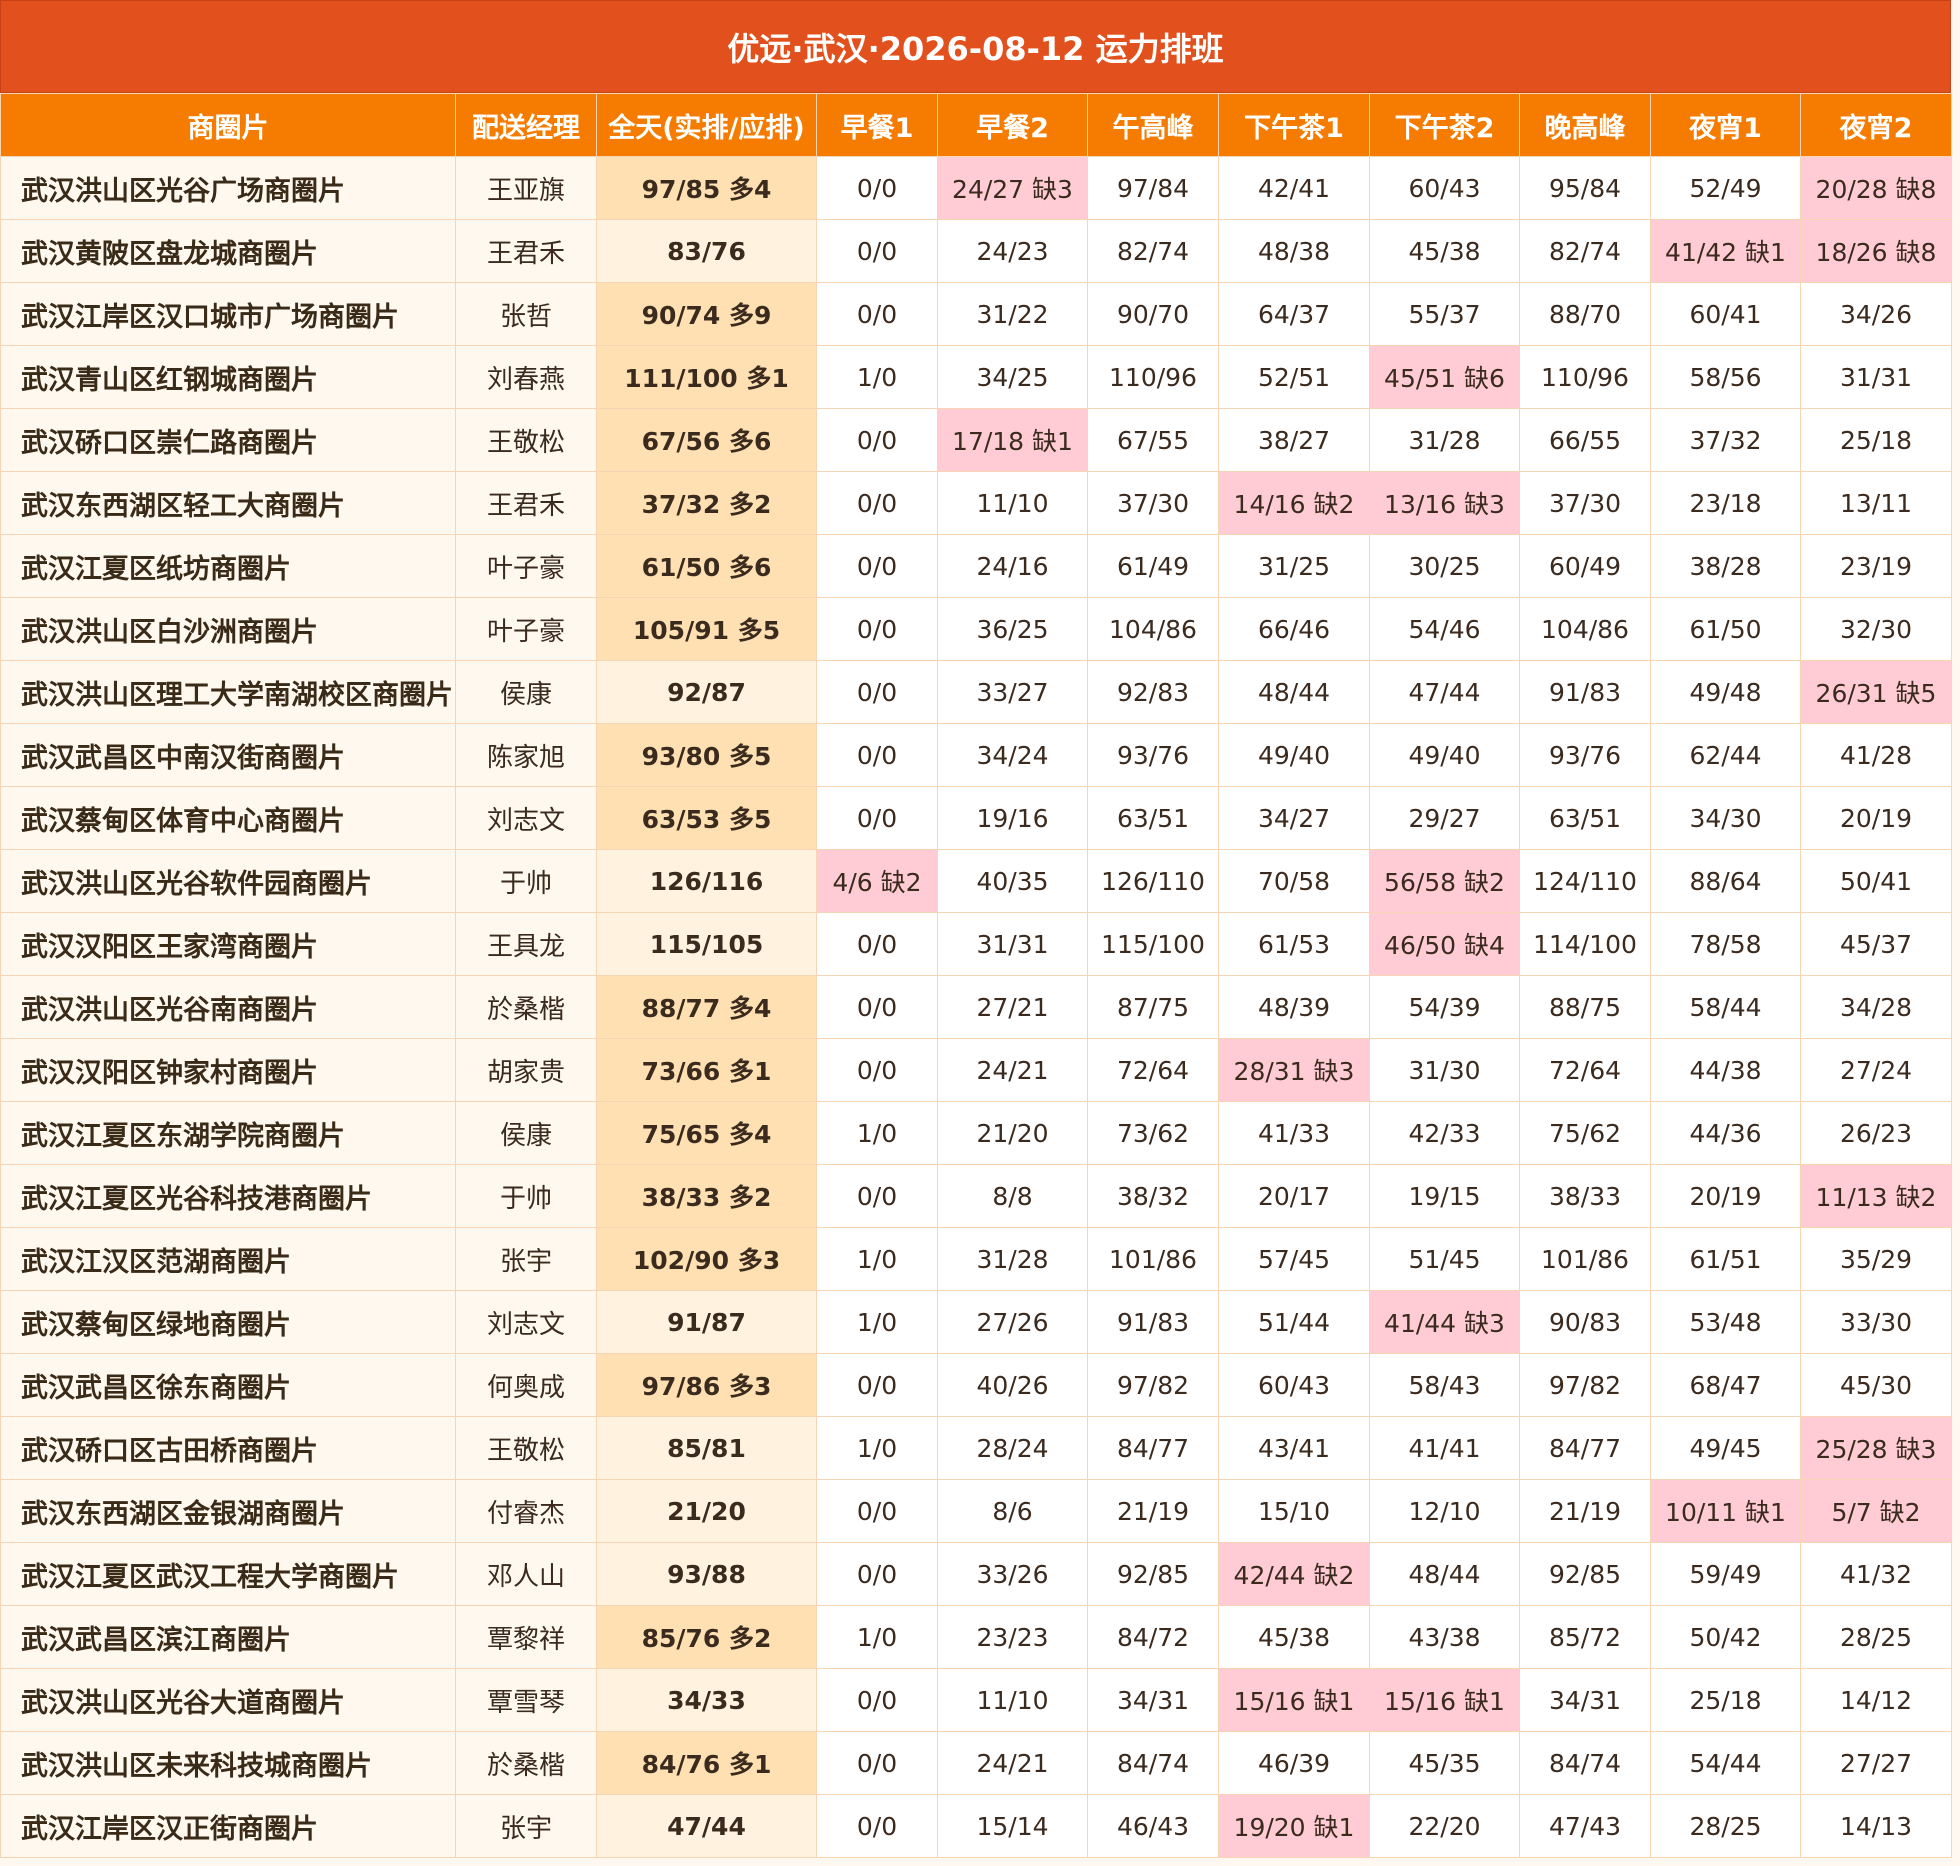 The width and height of the screenshot is (1960, 1866). I want to click on slot-breakfast-1-cell: 1/0, so click(877, 1637).